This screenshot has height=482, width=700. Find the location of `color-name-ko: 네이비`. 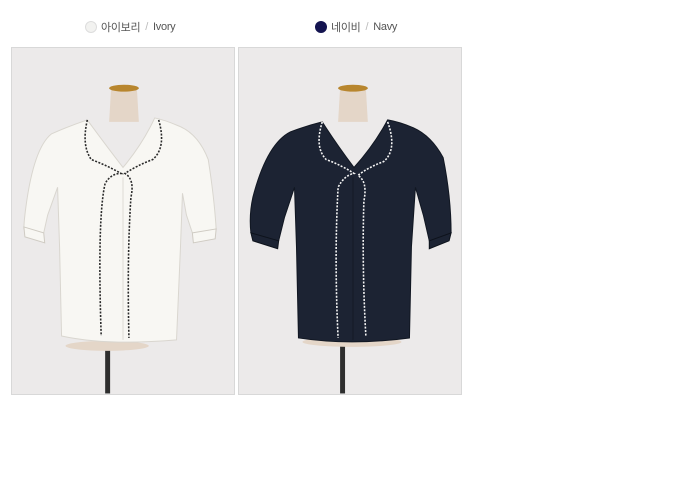

color-name-ko: 네이비 is located at coordinates (346, 28).